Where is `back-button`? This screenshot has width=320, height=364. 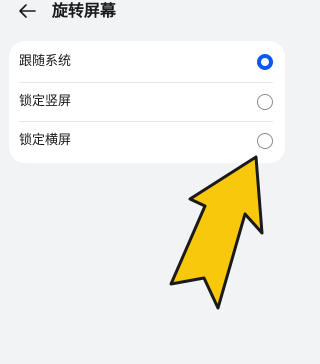
back-button is located at coordinates (27, 11).